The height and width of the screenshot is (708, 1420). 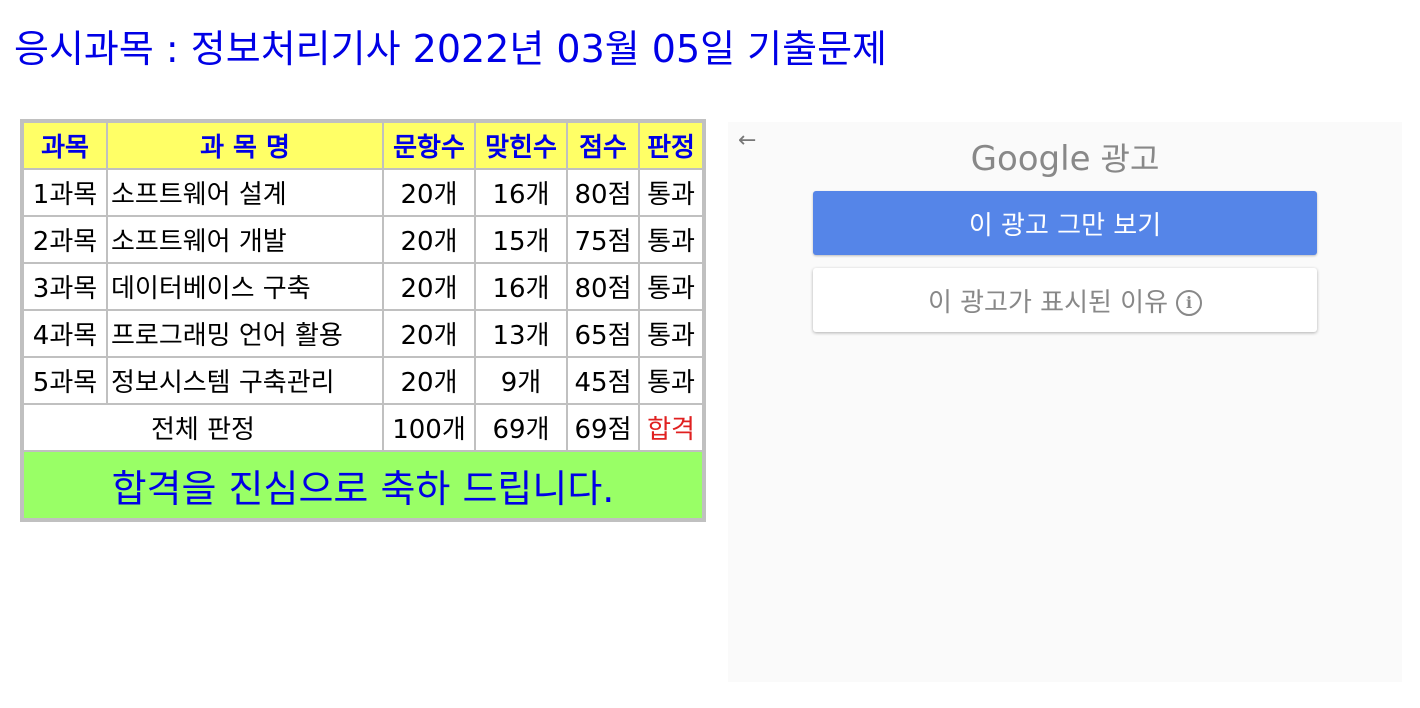 I want to click on table-row: 4과목 프로그래밍 언어 활용 20개 13개 65점 통과, so click(x=363, y=333).